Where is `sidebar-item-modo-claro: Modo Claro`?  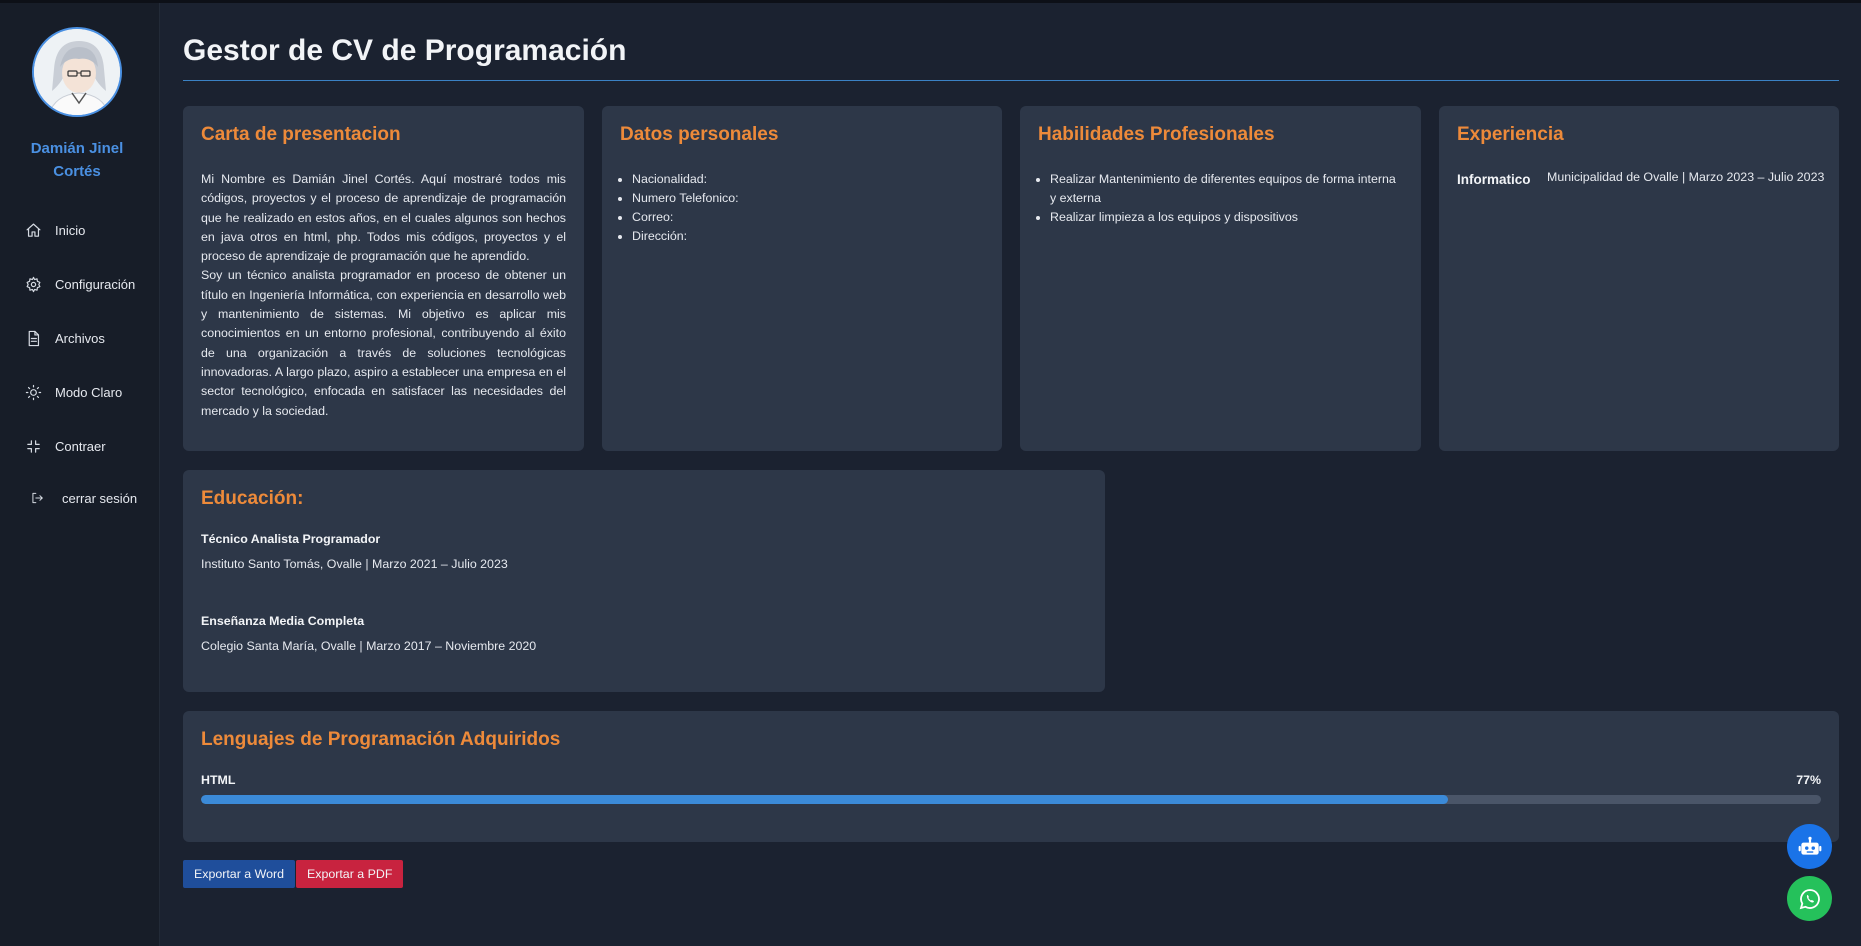 sidebar-item-modo-claro: Modo Claro is located at coordinates (73, 392).